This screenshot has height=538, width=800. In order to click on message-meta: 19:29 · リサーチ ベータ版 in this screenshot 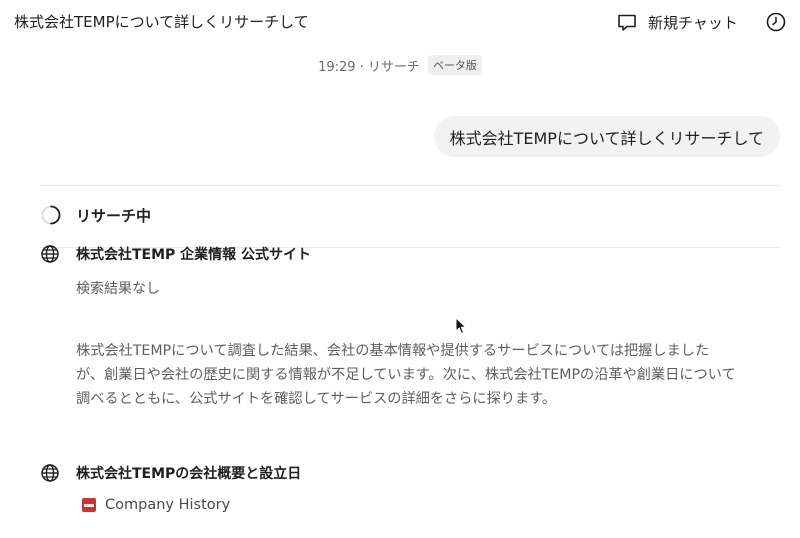, I will do `click(400, 65)`.